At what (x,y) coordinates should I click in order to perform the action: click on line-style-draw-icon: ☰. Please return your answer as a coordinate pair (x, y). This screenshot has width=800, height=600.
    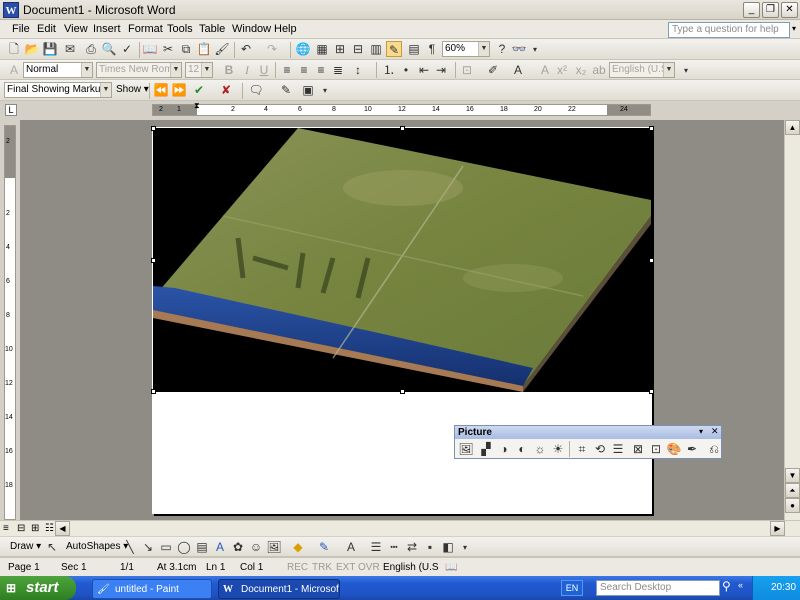
    Looking at the image, I should click on (376, 547).